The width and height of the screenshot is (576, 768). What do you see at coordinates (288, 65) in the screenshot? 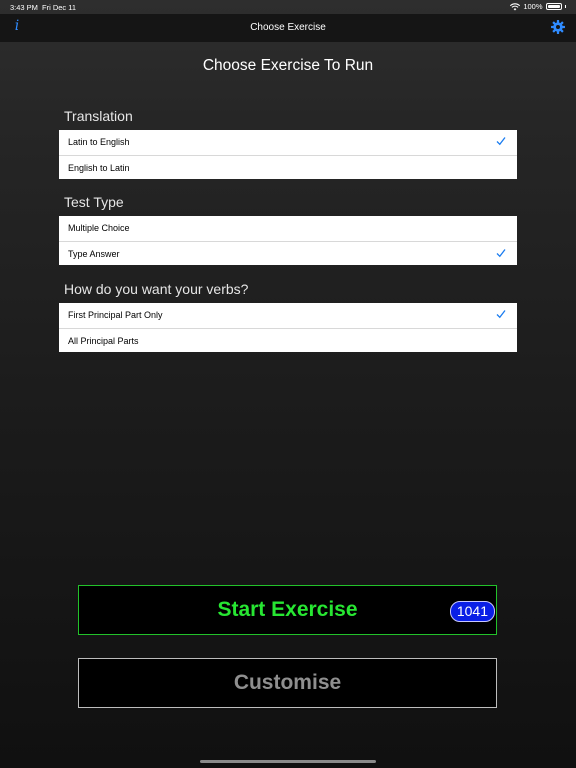
I see `page-title: Choose Exercise To Run` at bounding box center [288, 65].